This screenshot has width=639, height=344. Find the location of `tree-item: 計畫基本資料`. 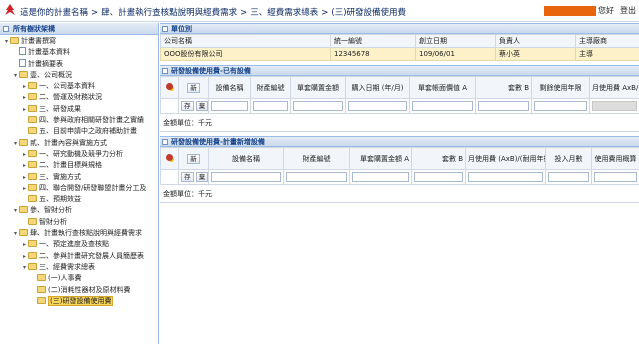

tree-item: 計畫基本資料 is located at coordinates (79, 52).